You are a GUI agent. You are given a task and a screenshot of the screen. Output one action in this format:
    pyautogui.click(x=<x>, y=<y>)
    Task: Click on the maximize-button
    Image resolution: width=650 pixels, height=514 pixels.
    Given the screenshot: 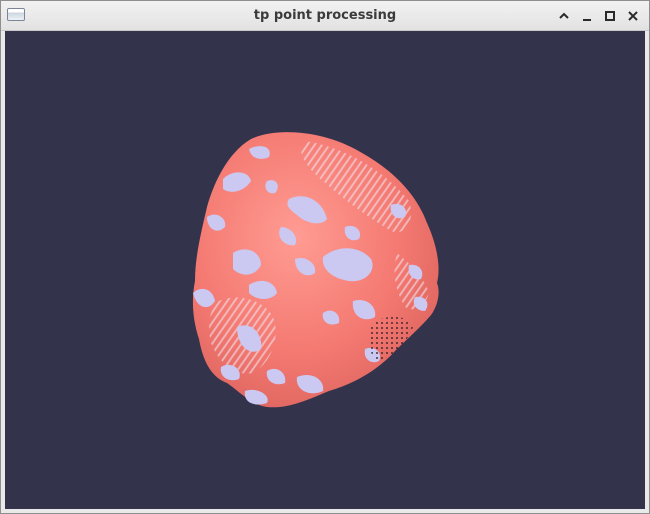 What is the action you would take?
    pyautogui.click(x=609, y=15)
    